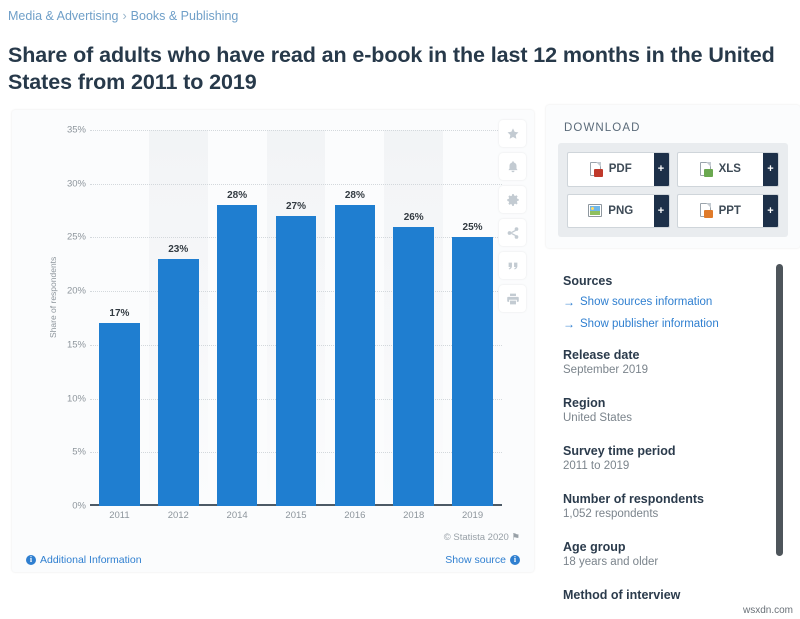  I want to click on download-pdf-main: PDF, so click(611, 169).